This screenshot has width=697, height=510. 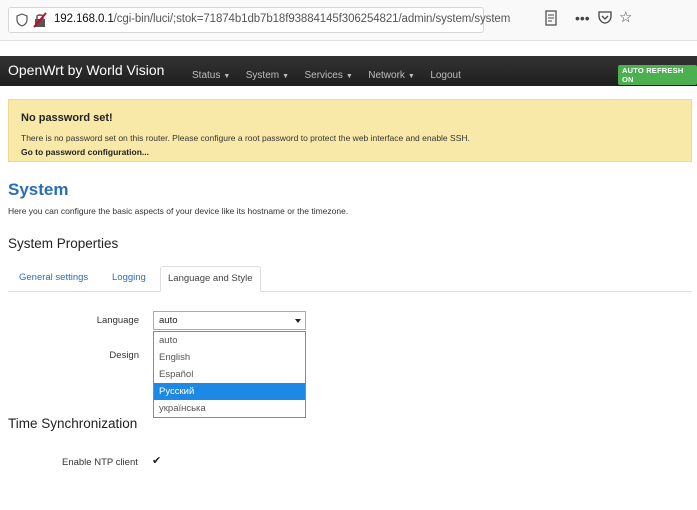 I want to click on language-option-ukrainian: українська, so click(x=229, y=408).